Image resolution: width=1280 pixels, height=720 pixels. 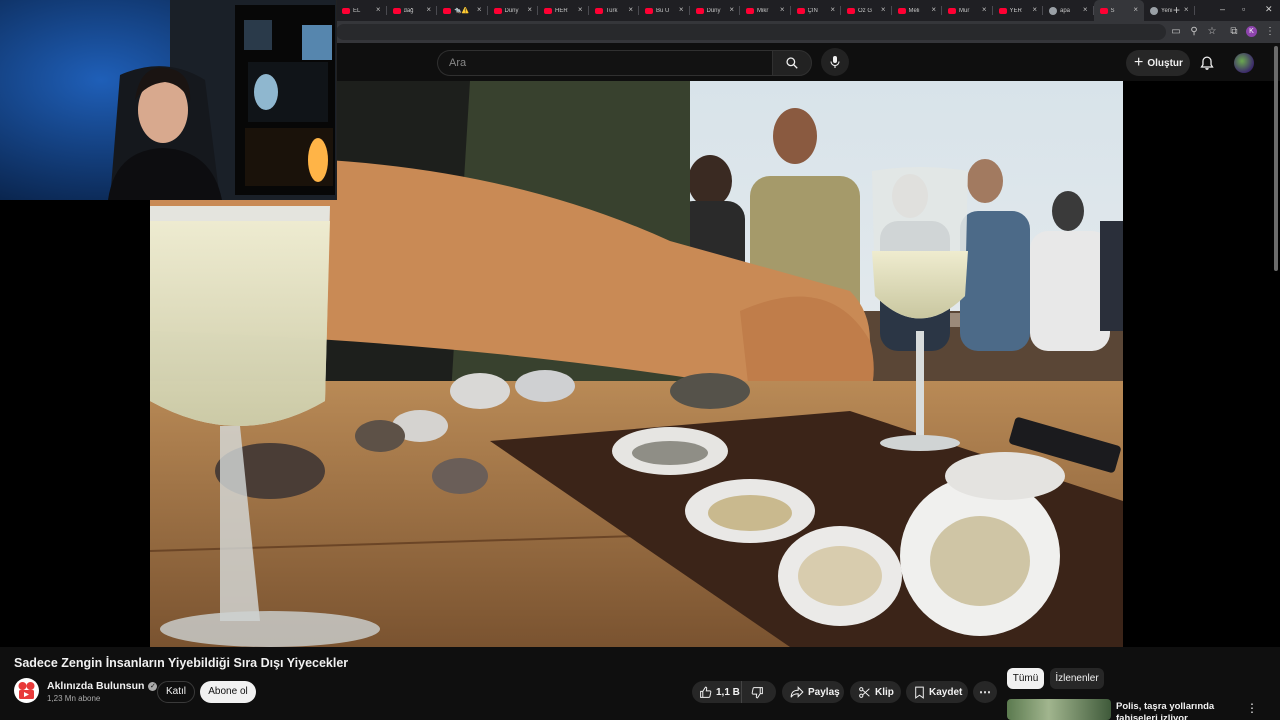 What do you see at coordinates (1212, 32) in the screenshot?
I see `bookmark-star-icon: ☆` at bounding box center [1212, 32].